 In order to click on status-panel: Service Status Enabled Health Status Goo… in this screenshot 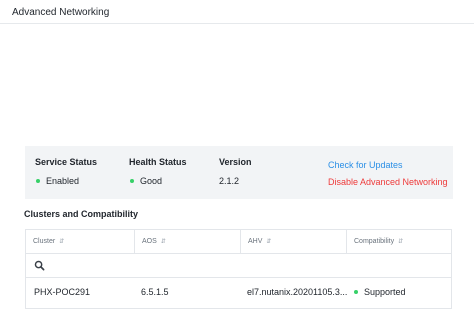, I will do `click(239, 172)`.